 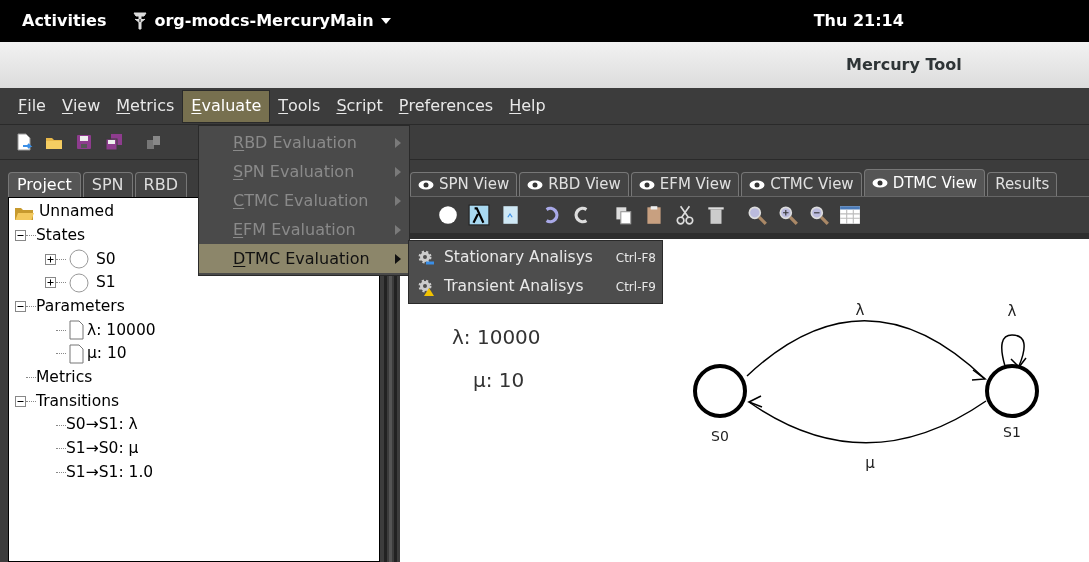 What do you see at coordinates (145, 106) in the screenshot?
I see `menu-item: Metrics` at bounding box center [145, 106].